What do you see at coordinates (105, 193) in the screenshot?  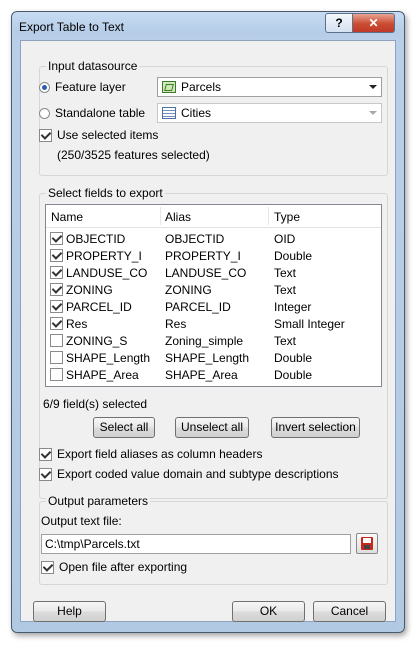 I see `select-fields-label: Select fields to export` at bounding box center [105, 193].